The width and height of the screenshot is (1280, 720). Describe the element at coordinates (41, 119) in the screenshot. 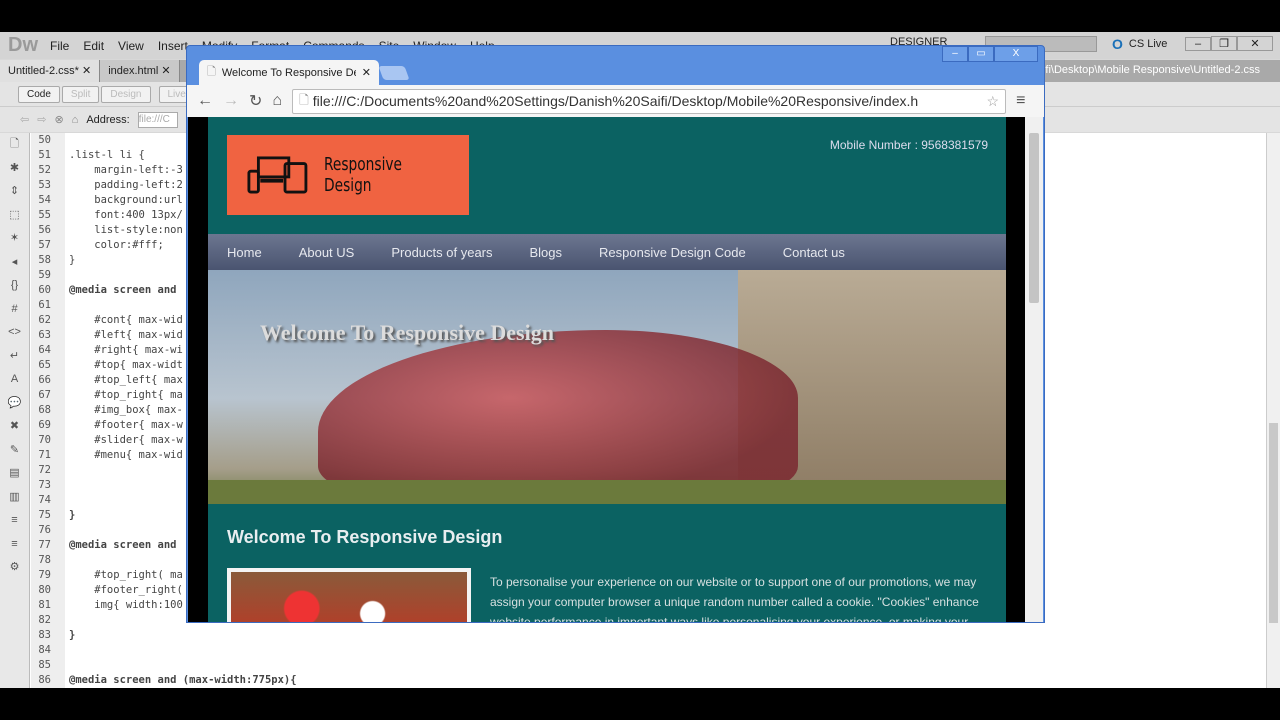

I see `forward-icon: ⇨` at that location.